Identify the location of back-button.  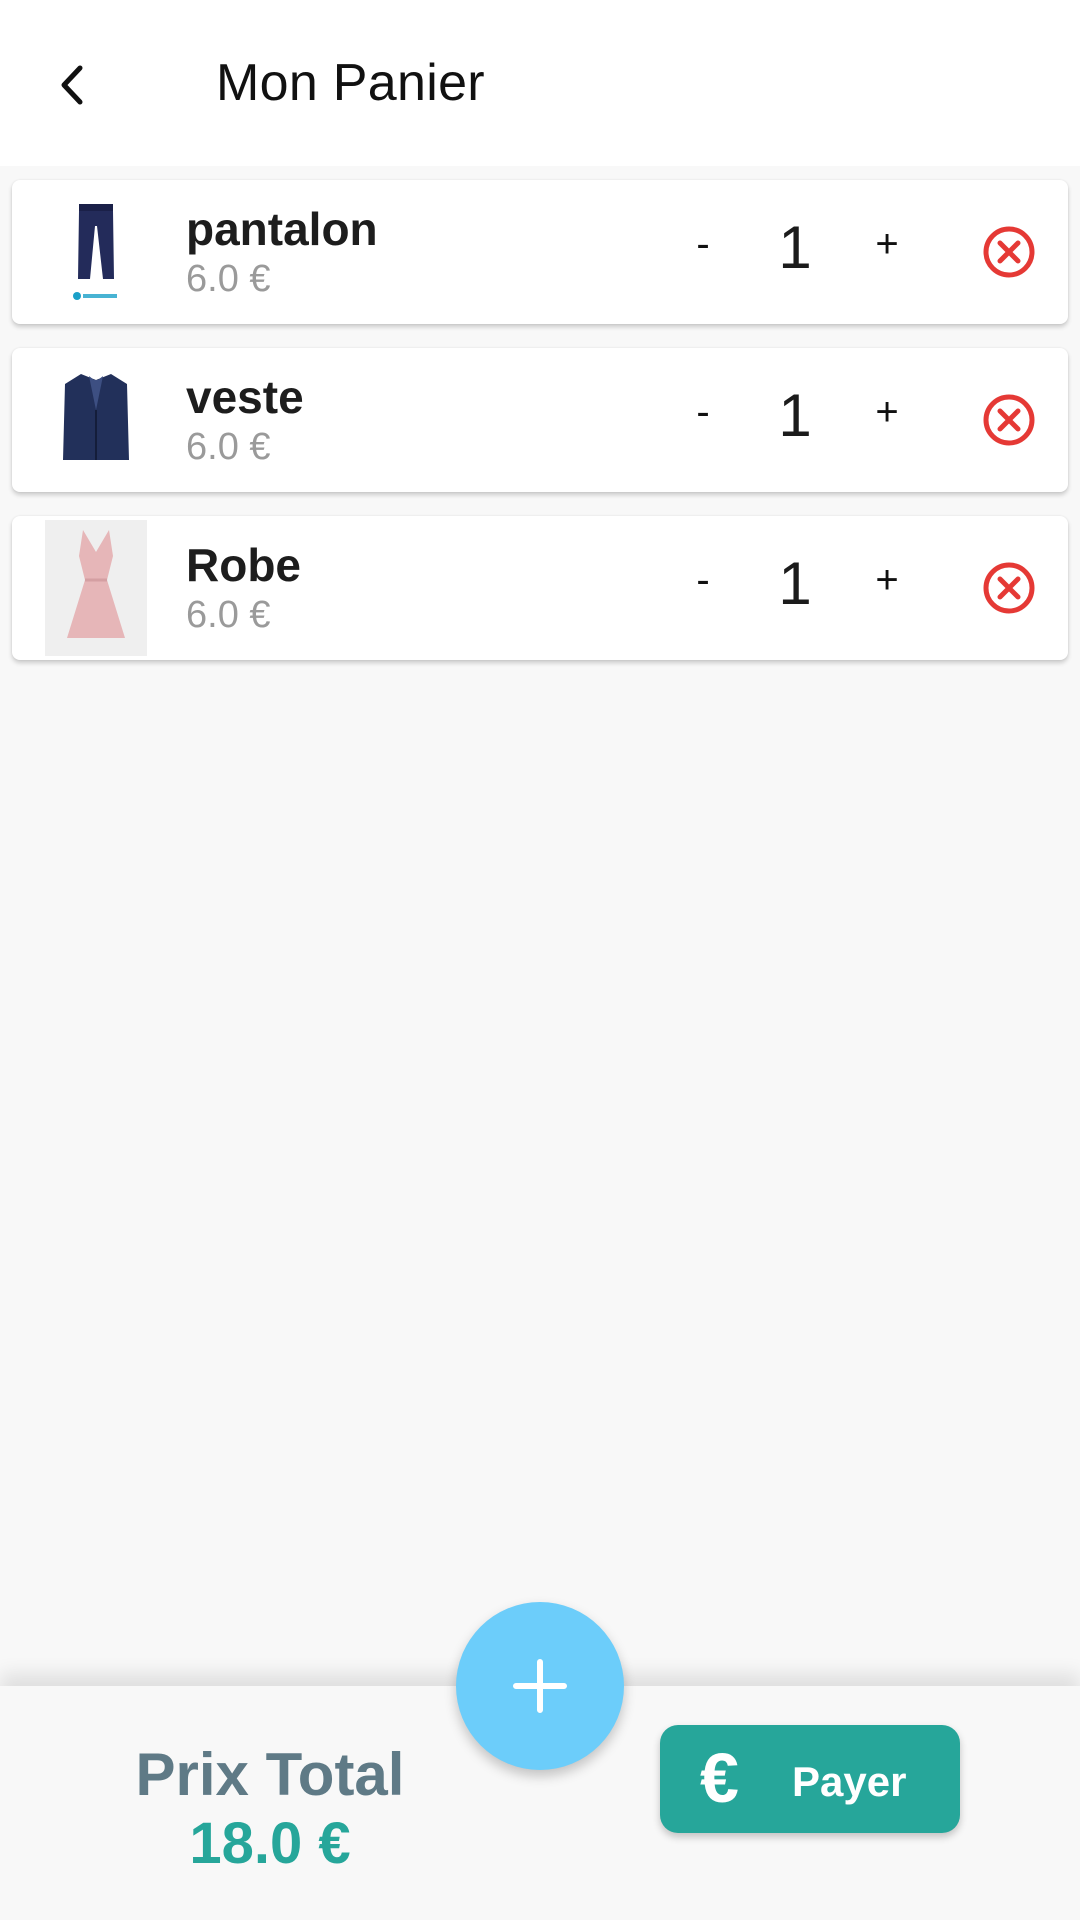
(72, 85).